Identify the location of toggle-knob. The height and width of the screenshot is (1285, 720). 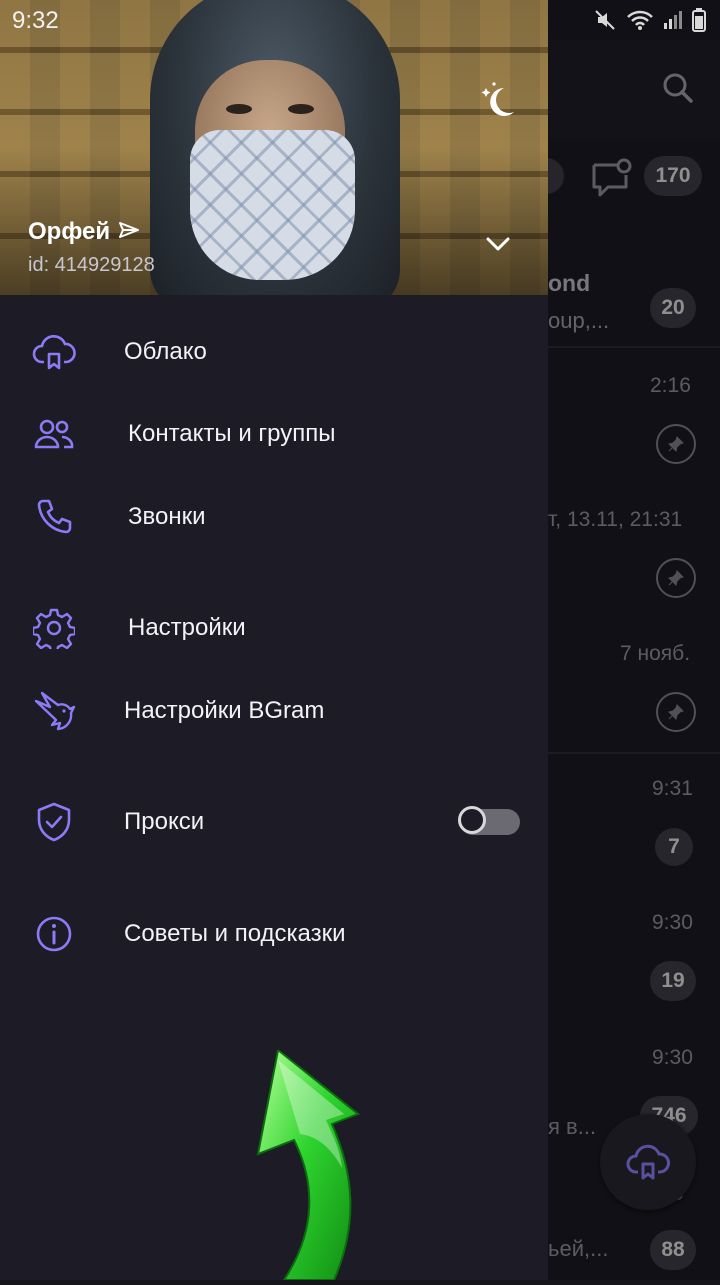
(472, 820).